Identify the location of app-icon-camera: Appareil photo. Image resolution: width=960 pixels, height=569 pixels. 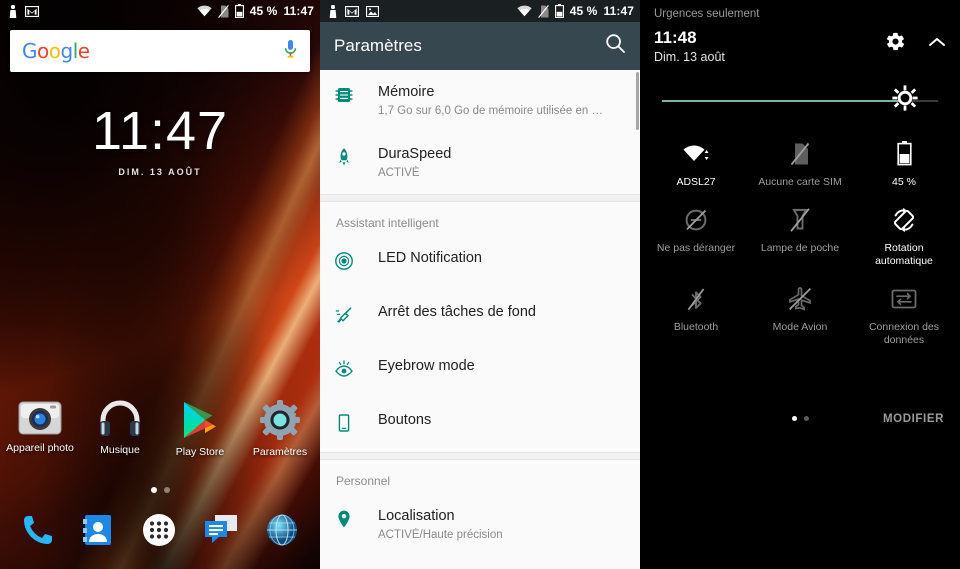
(40, 429).